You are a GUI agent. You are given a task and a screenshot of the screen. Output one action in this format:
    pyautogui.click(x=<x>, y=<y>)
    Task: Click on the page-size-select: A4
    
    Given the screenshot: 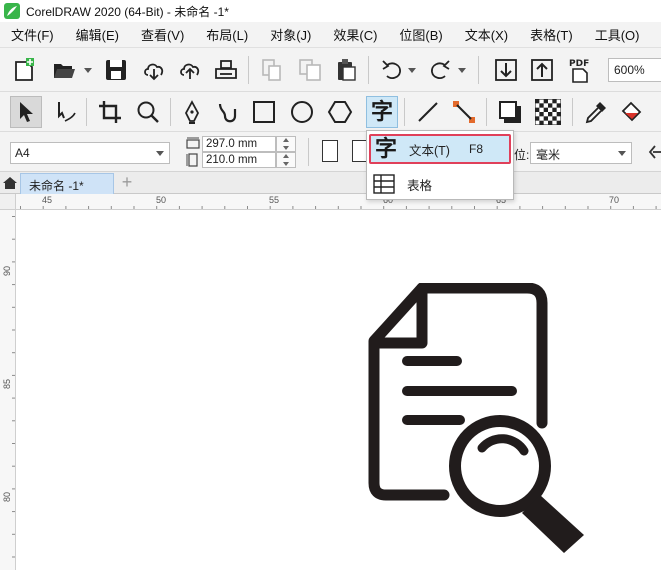 What is the action you would take?
    pyautogui.click(x=90, y=153)
    